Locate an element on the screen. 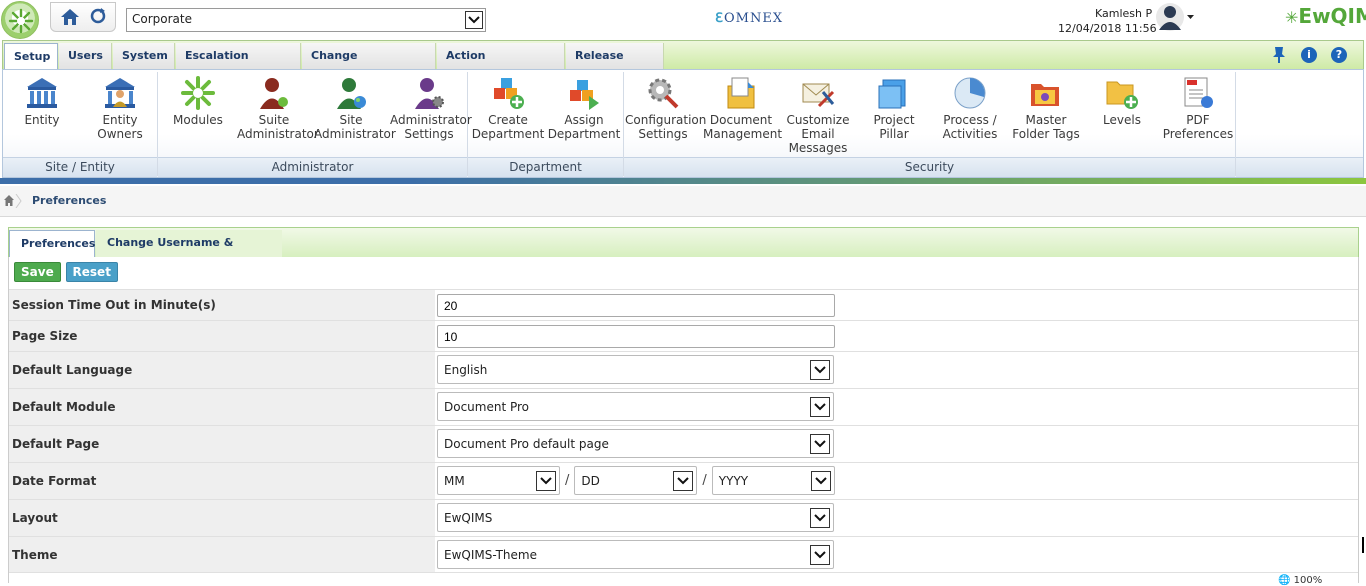 This screenshot has width=1366, height=586. refresh-icon is located at coordinates (98, 17).